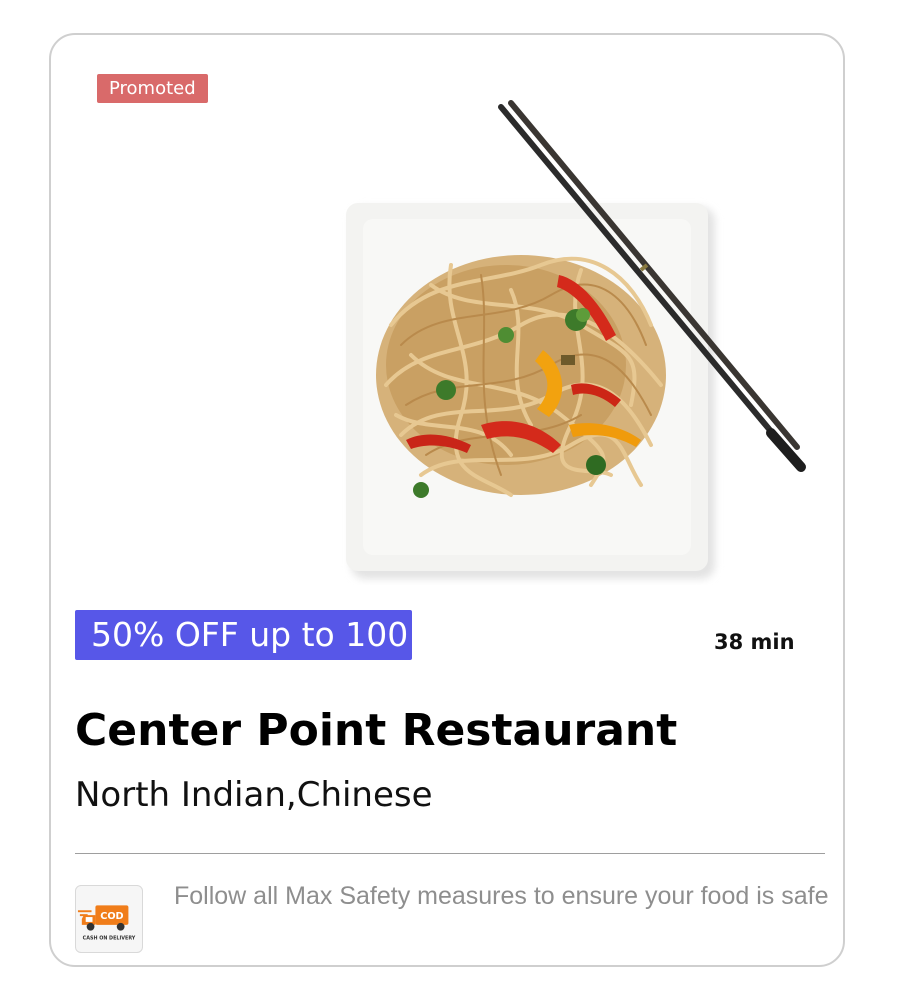  What do you see at coordinates (152, 88) in the screenshot?
I see `promoted-badge: Promoted` at bounding box center [152, 88].